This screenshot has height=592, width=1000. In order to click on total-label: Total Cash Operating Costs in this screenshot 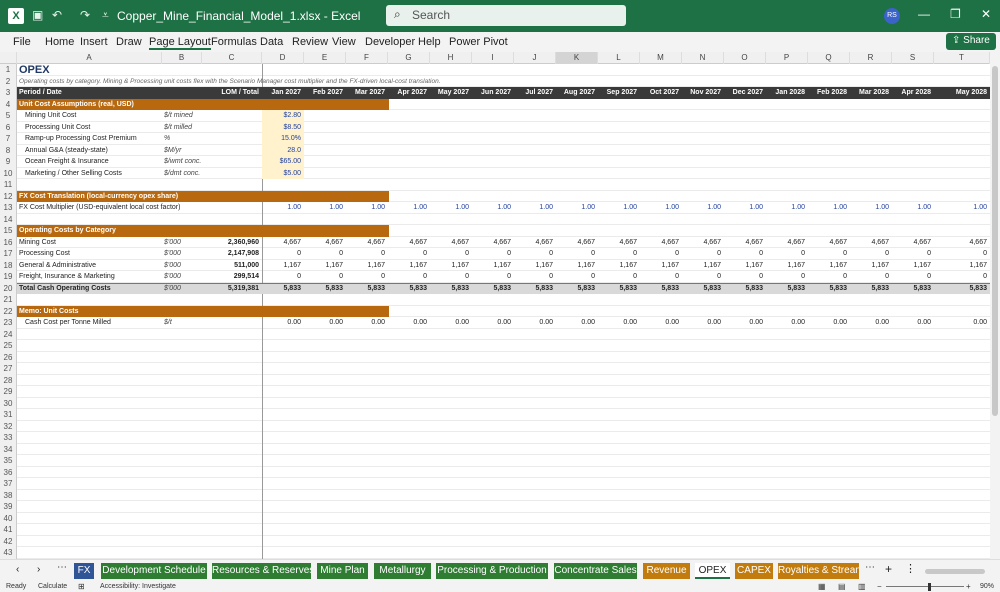, I will do `click(89, 289)`.